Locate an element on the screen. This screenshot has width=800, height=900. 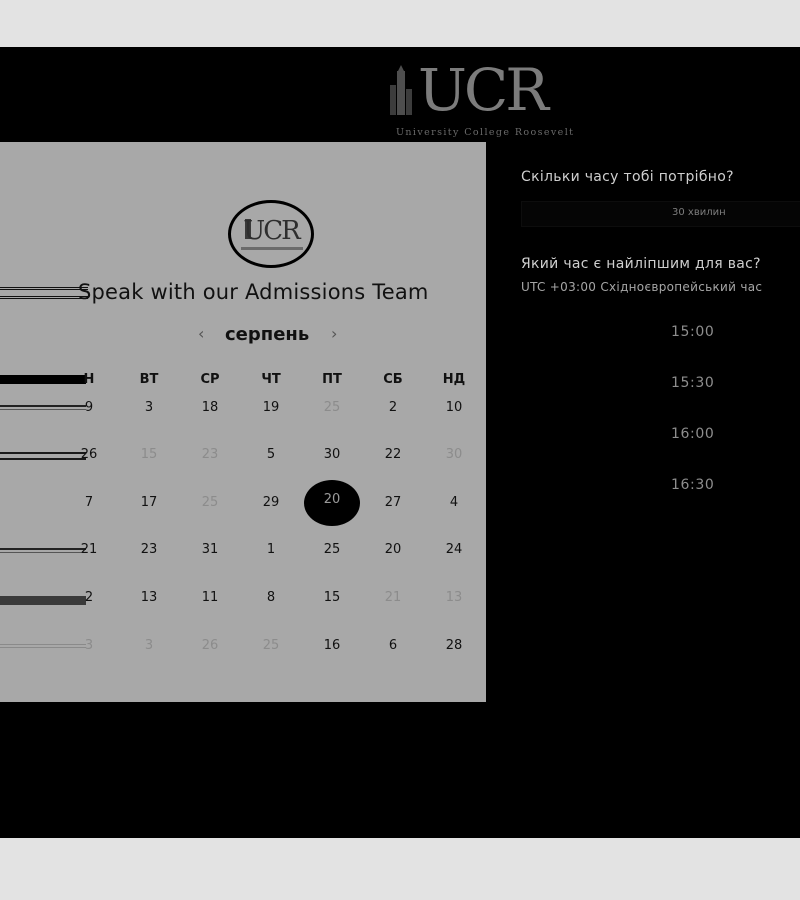
tower-icon is located at coordinates (401, 90).